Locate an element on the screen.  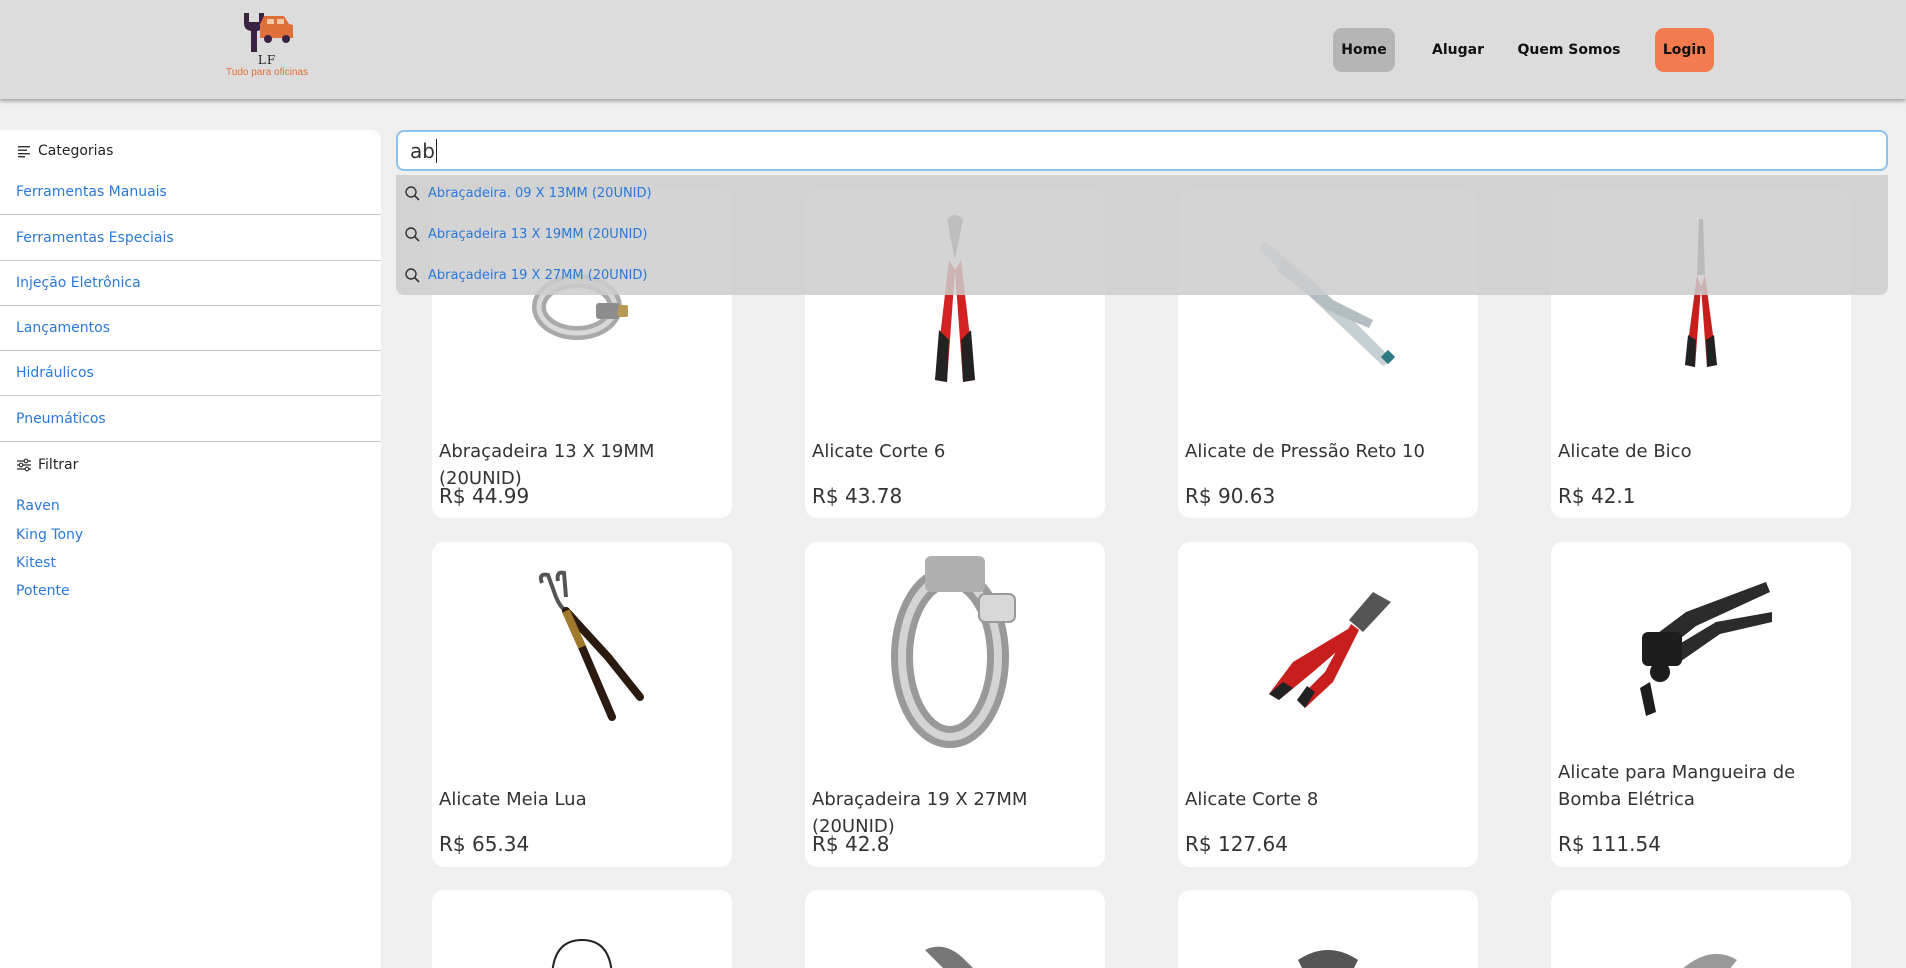
diagonal-cutter-8-icon is located at coordinates (1328, 647).